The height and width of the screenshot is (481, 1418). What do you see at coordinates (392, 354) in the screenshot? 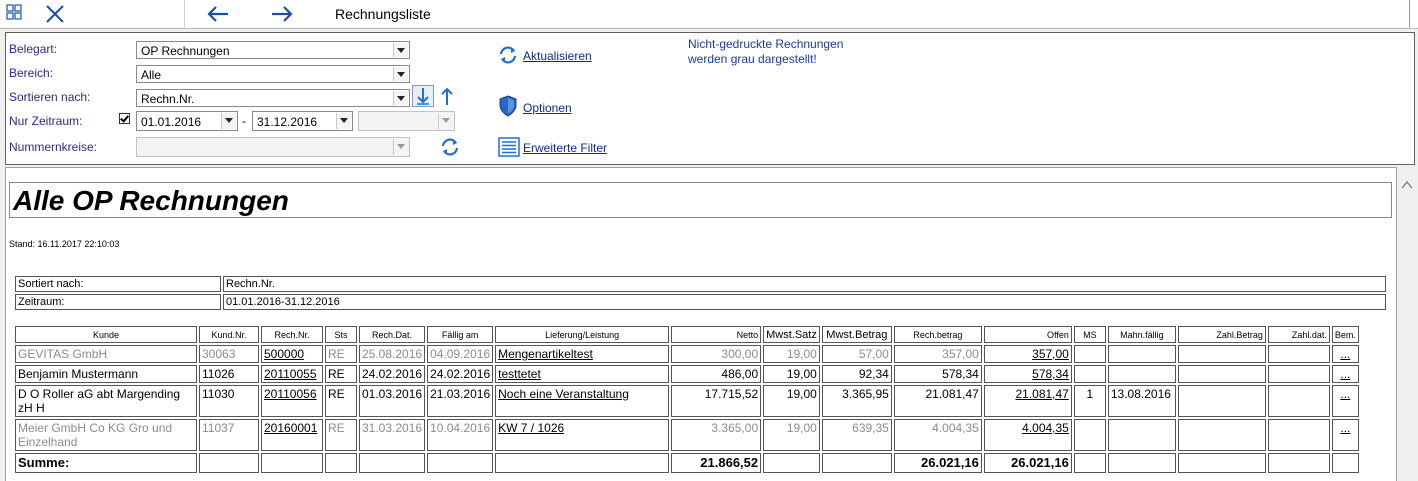
I see `rechdat-cell: 25.08.2016` at bounding box center [392, 354].